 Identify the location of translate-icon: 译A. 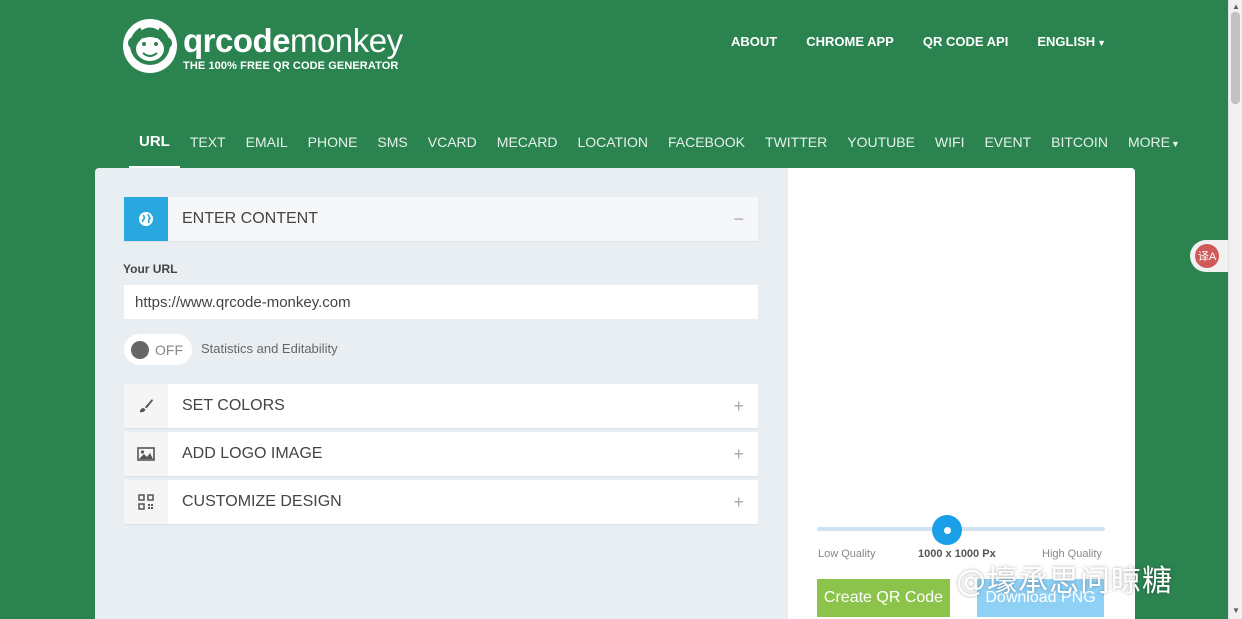
(1207, 256).